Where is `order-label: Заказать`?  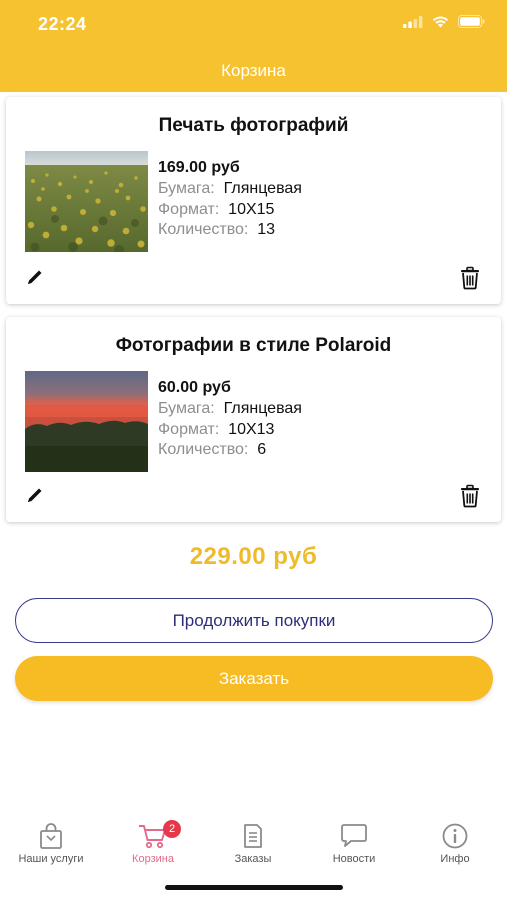
order-label: Заказать is located at coordinates (254, 678).